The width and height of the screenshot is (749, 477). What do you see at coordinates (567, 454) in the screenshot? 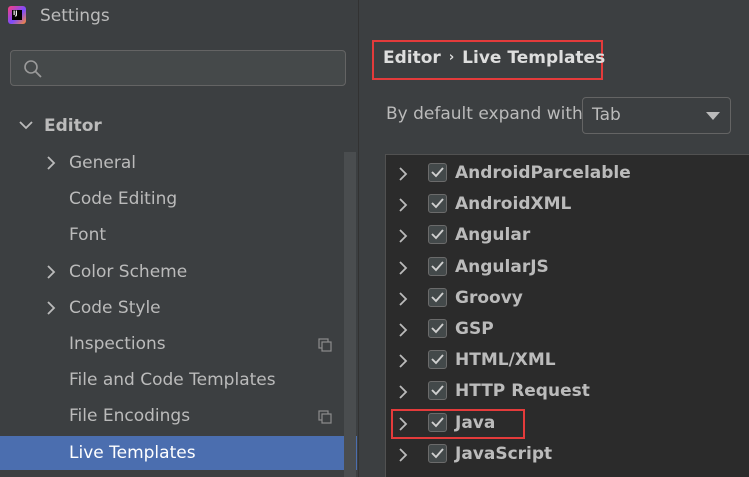
I see `template-group-row: JavaScript` at bounding box center [567, 454].